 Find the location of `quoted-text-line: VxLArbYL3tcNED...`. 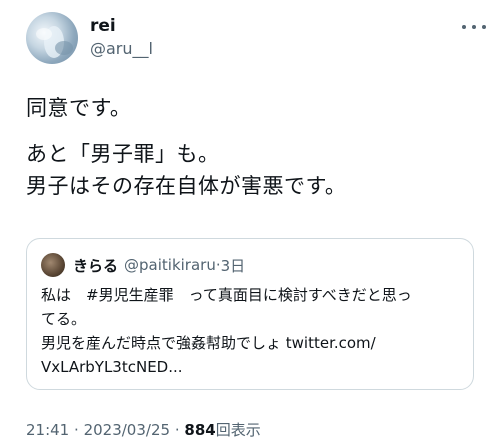

quoted-text-line: VxLArbYL3tcNED... is located at coordinates (112, 367).